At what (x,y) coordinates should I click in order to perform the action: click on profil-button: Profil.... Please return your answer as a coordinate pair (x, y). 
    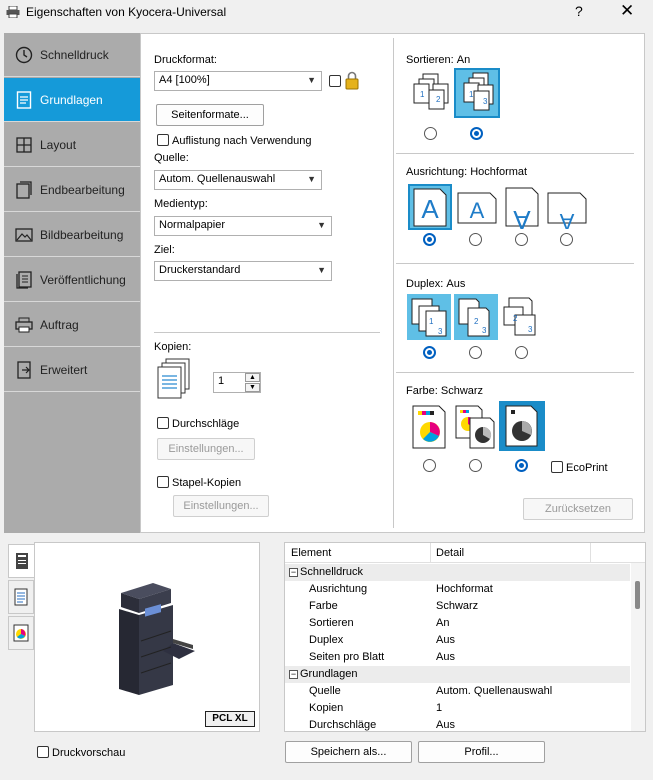
    Looking at the image, I should click on (481, 752).